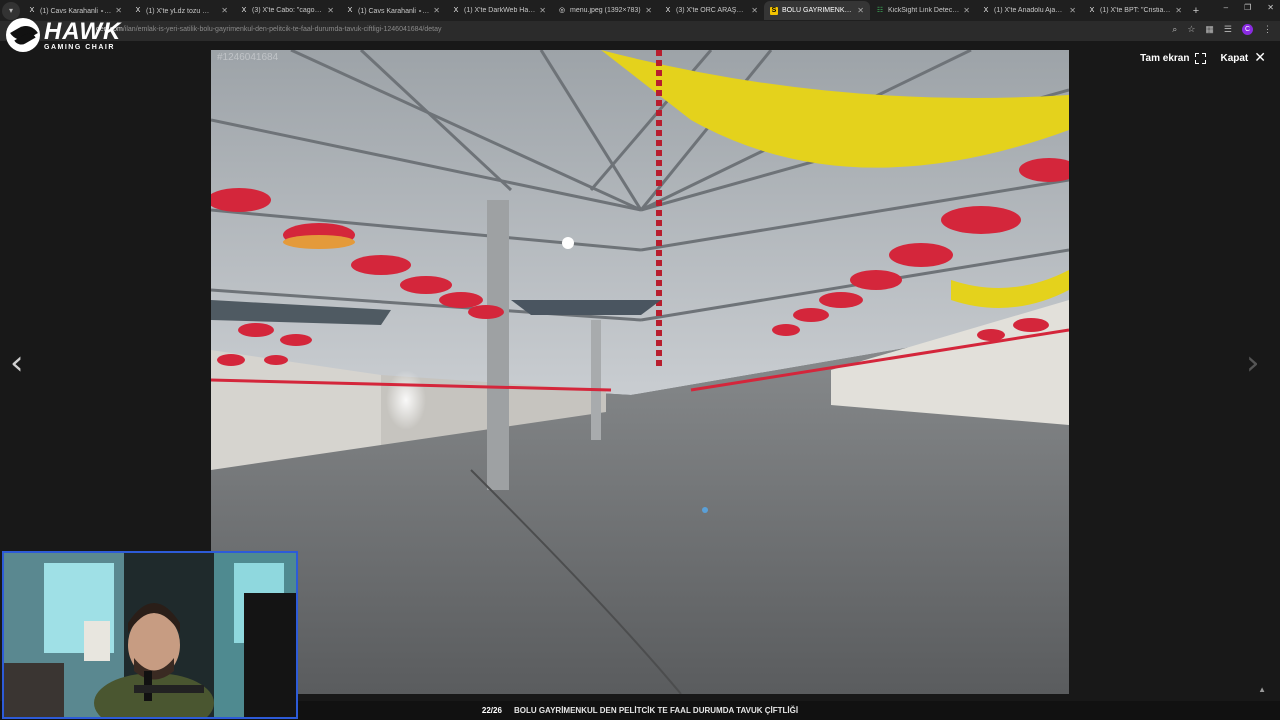  I want to click on tab-label: BOLU GAYRİMENKUL DE, so click(818, 10).